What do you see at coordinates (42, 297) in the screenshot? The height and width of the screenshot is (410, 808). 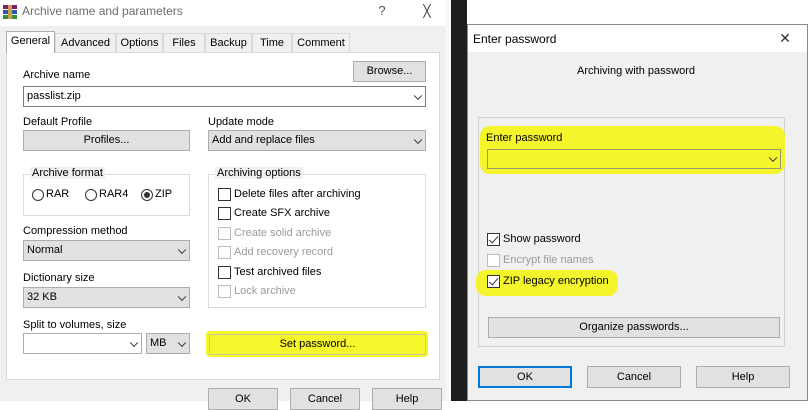 I see `dictionary-size-value: 32 KB` at bounding box center [42, 297].